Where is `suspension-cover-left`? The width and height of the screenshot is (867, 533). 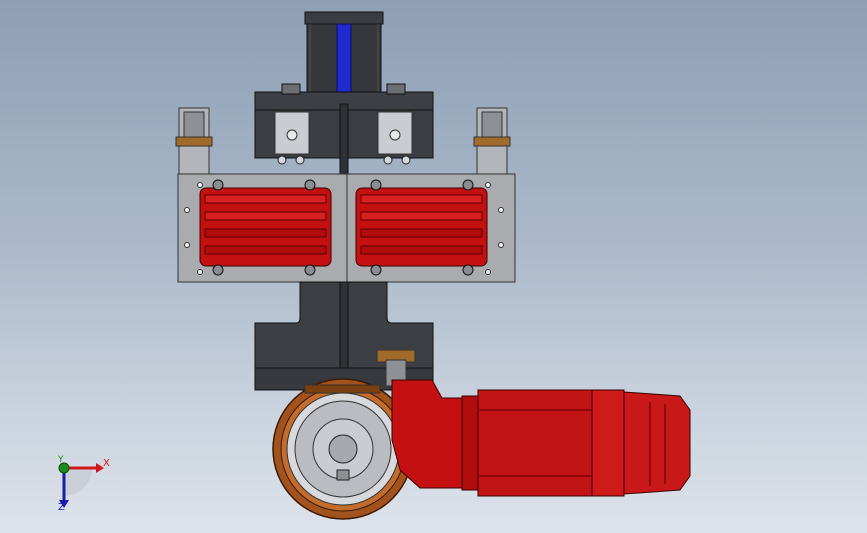
suspension-cover-left is located at coordinates (265, 227).